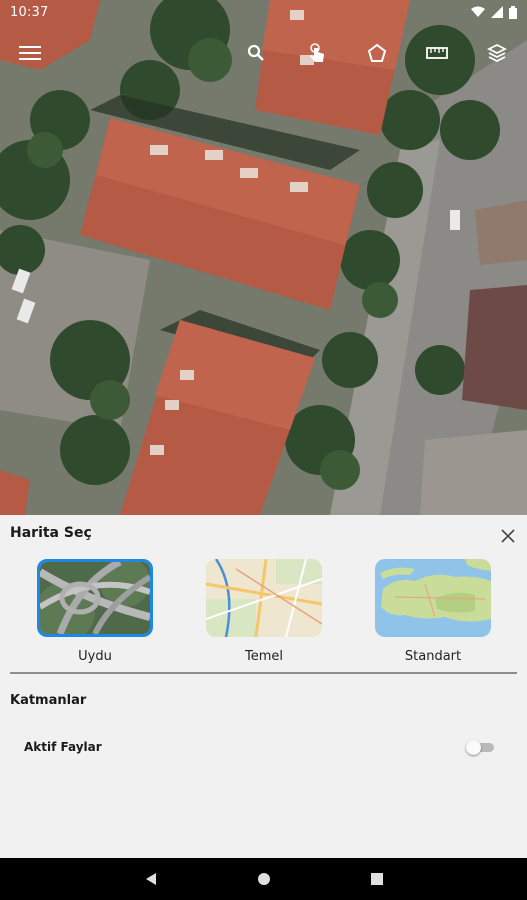 This screenshot has height=900, width=527. I want to click on wifi-icon, so click(478, 11).